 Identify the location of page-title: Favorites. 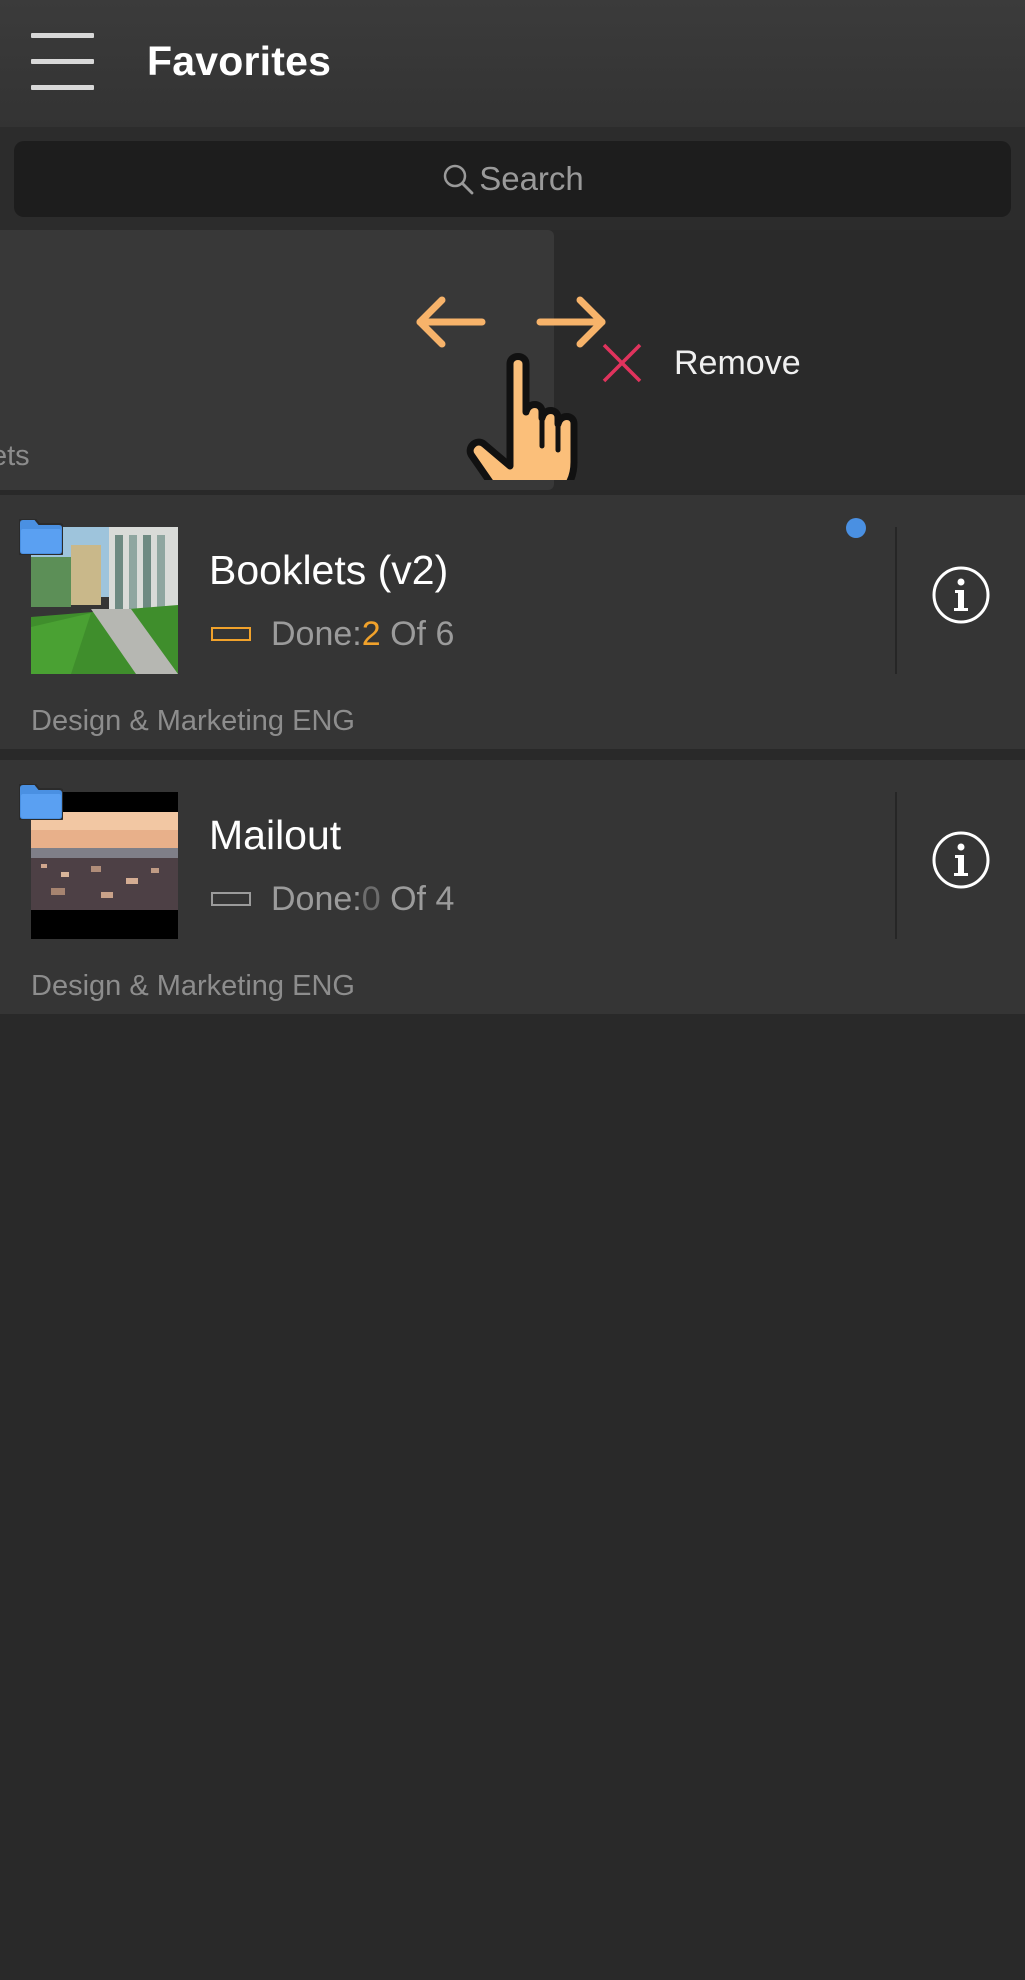
(239, 61).